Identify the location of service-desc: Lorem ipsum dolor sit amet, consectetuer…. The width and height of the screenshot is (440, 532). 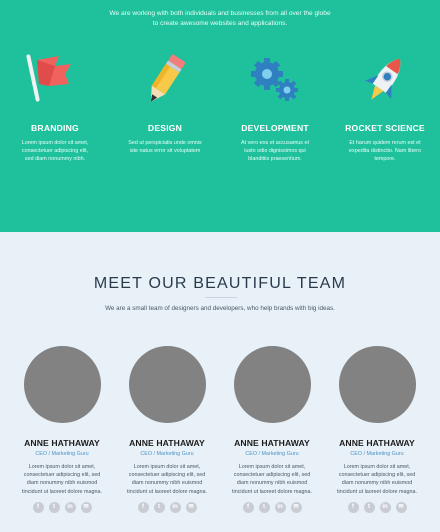
(55, 151).